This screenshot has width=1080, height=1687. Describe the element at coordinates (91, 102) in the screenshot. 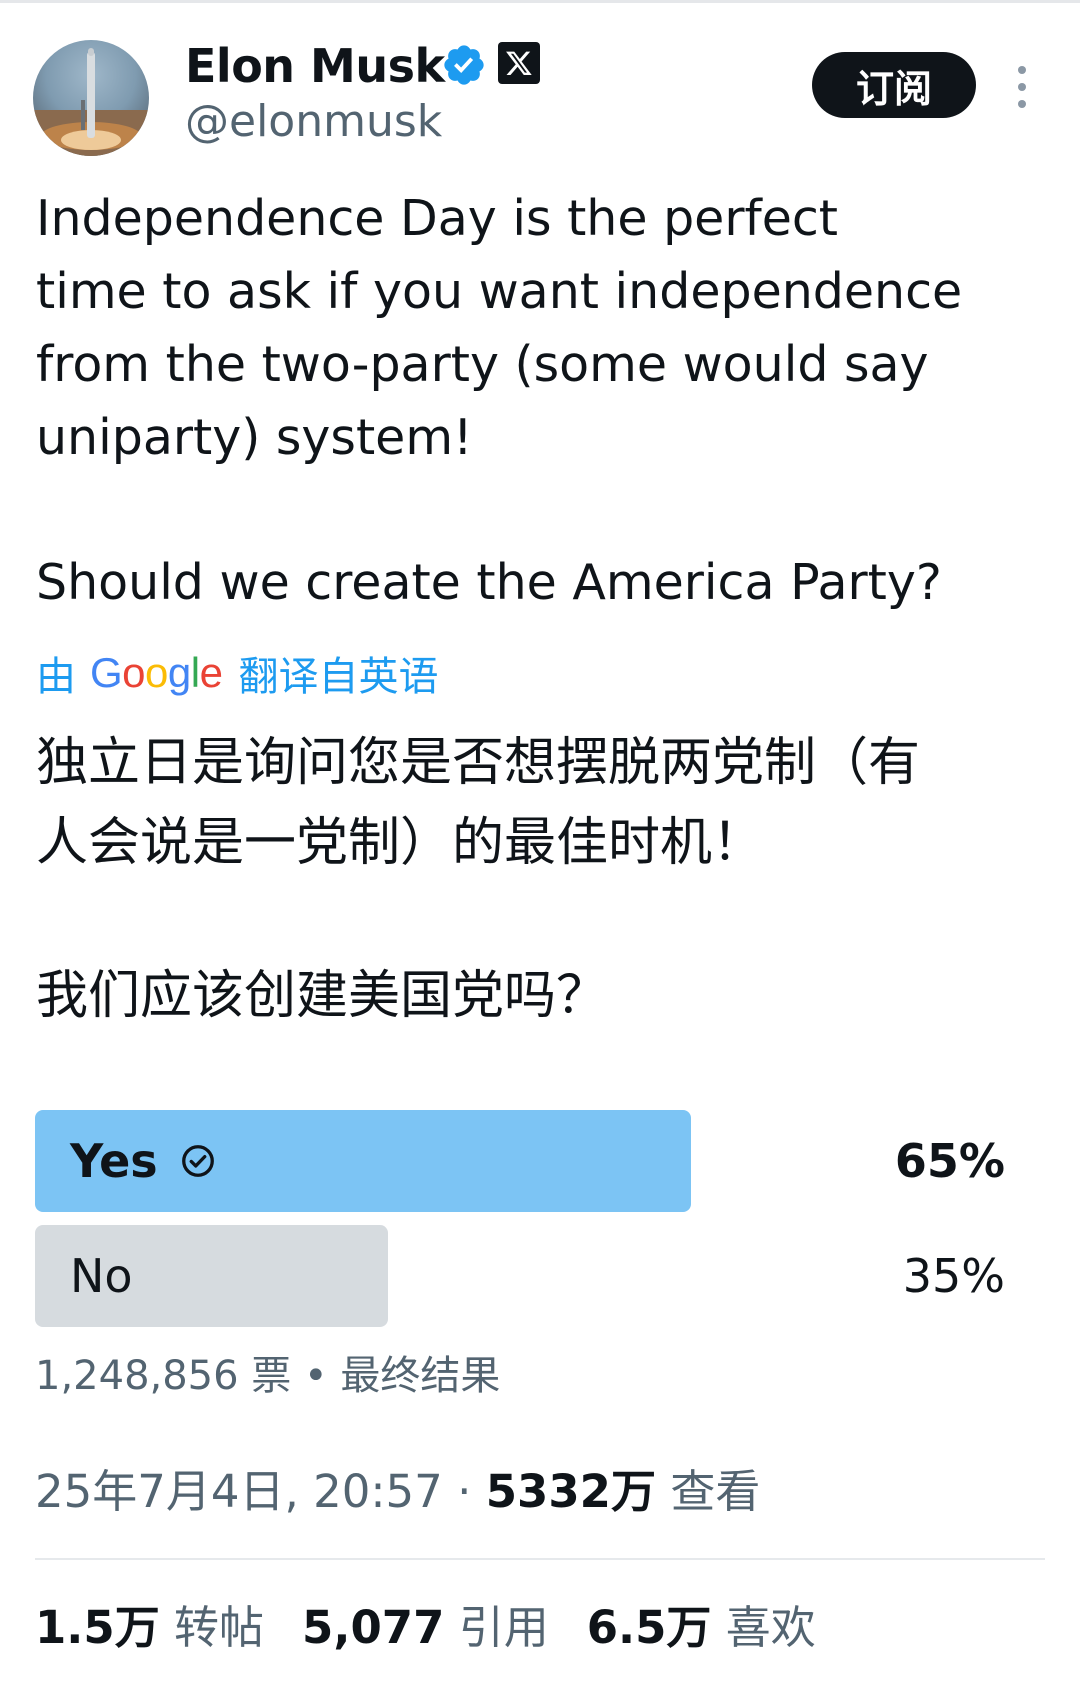

I see `avatar-rocket-image` at that location.